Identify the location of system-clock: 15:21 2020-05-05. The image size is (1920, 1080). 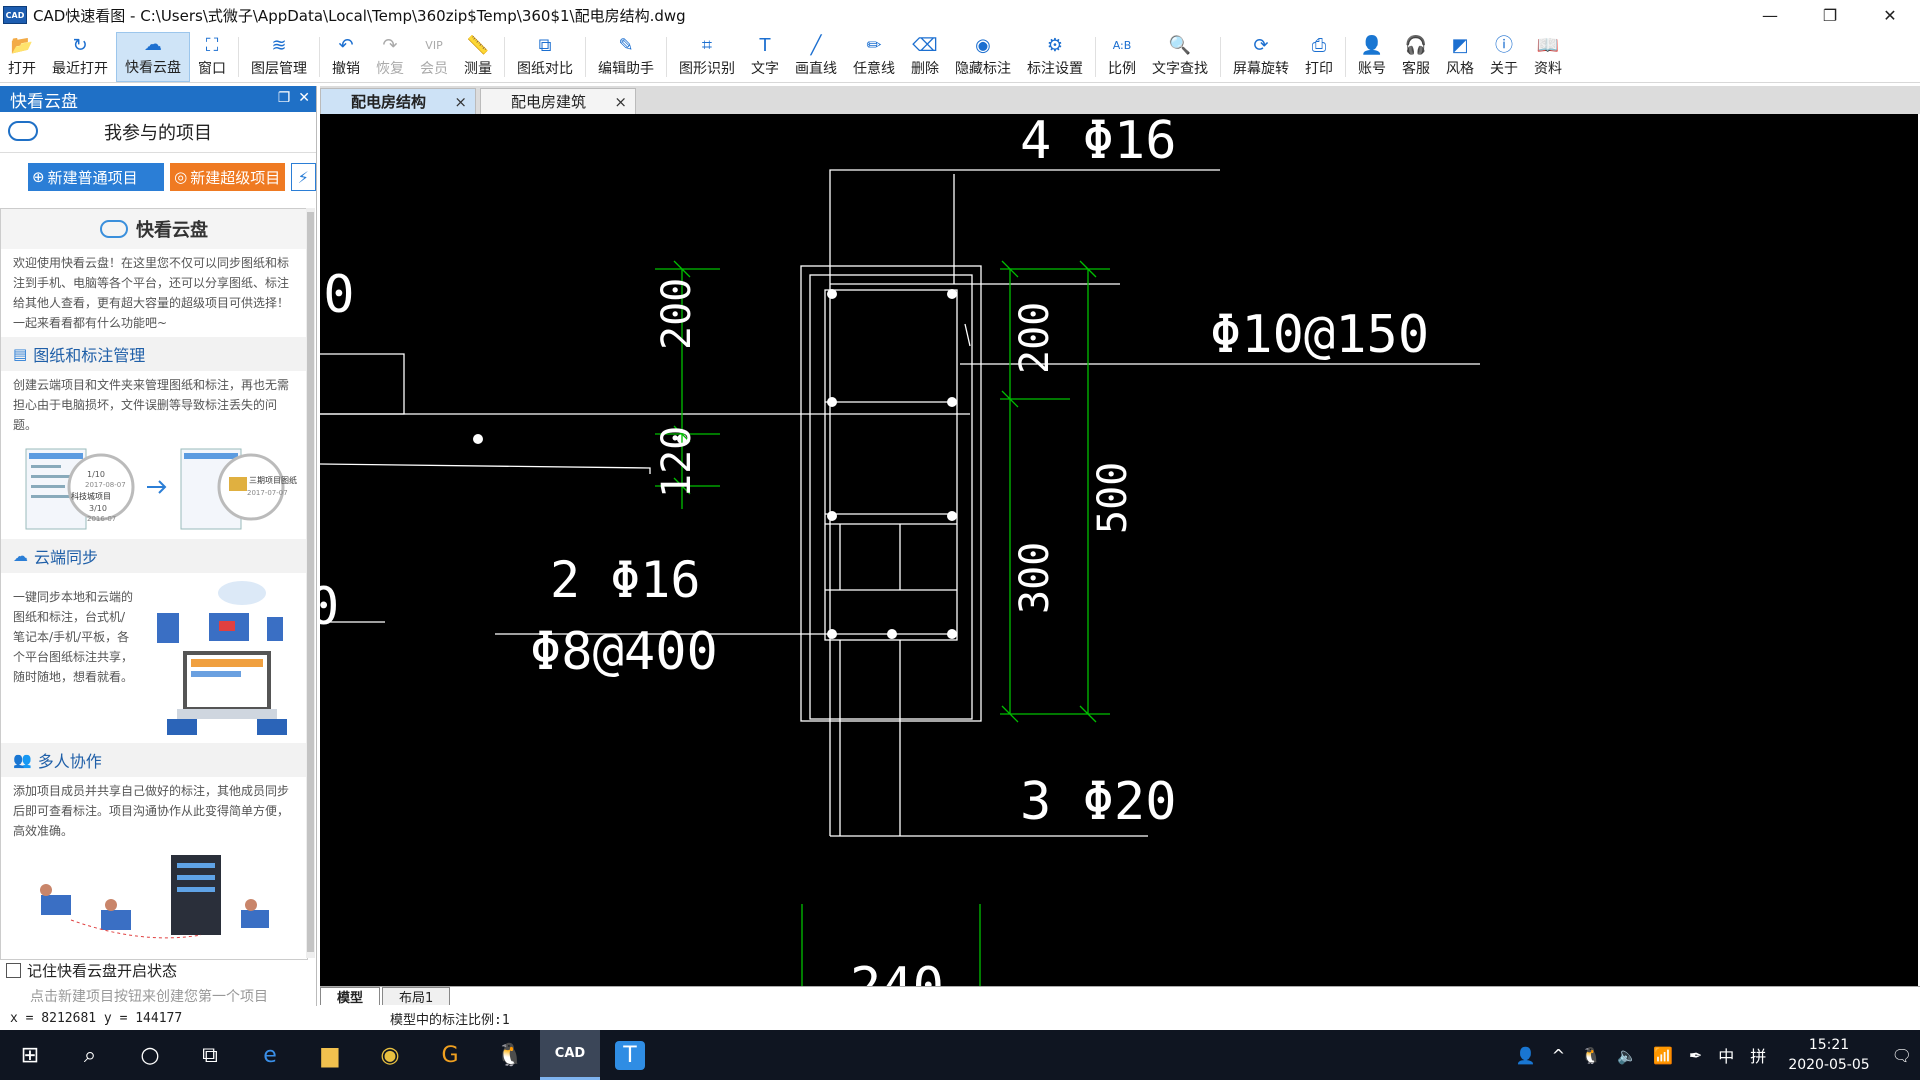
(1828, 1055).